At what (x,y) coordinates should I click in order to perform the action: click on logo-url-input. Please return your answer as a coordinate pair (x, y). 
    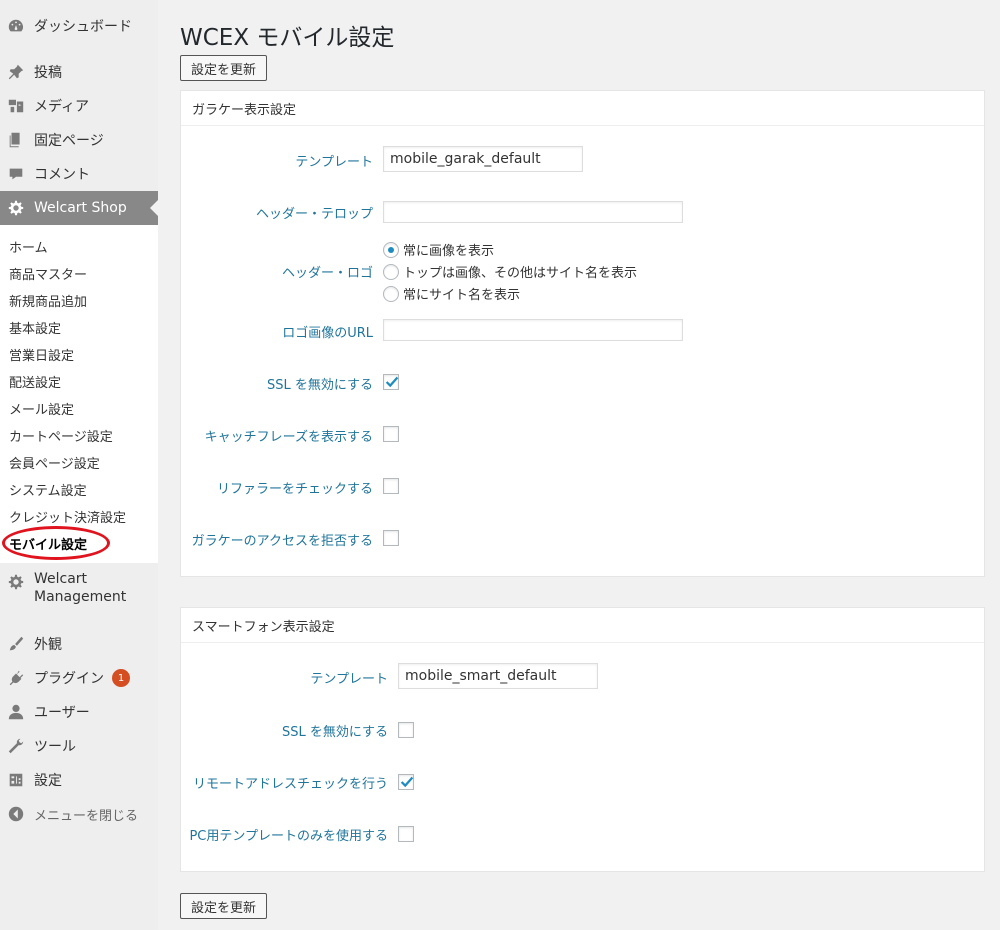
    Looking at the image, I should click on (533, 330).